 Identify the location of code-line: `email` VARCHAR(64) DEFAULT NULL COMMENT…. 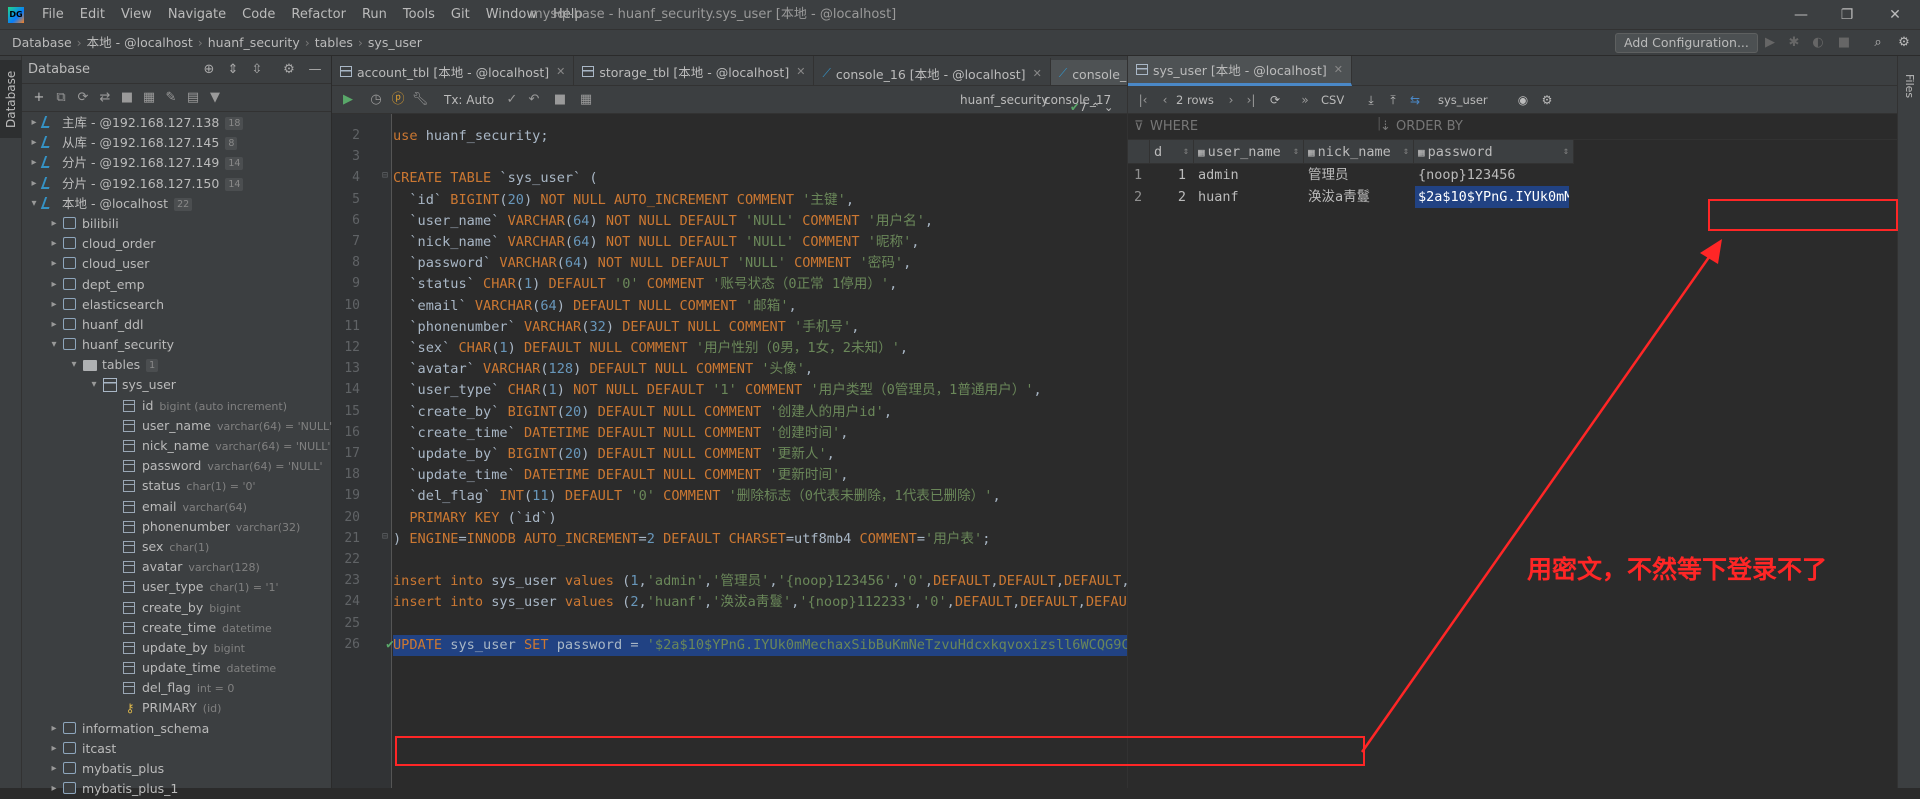
(594, 306).